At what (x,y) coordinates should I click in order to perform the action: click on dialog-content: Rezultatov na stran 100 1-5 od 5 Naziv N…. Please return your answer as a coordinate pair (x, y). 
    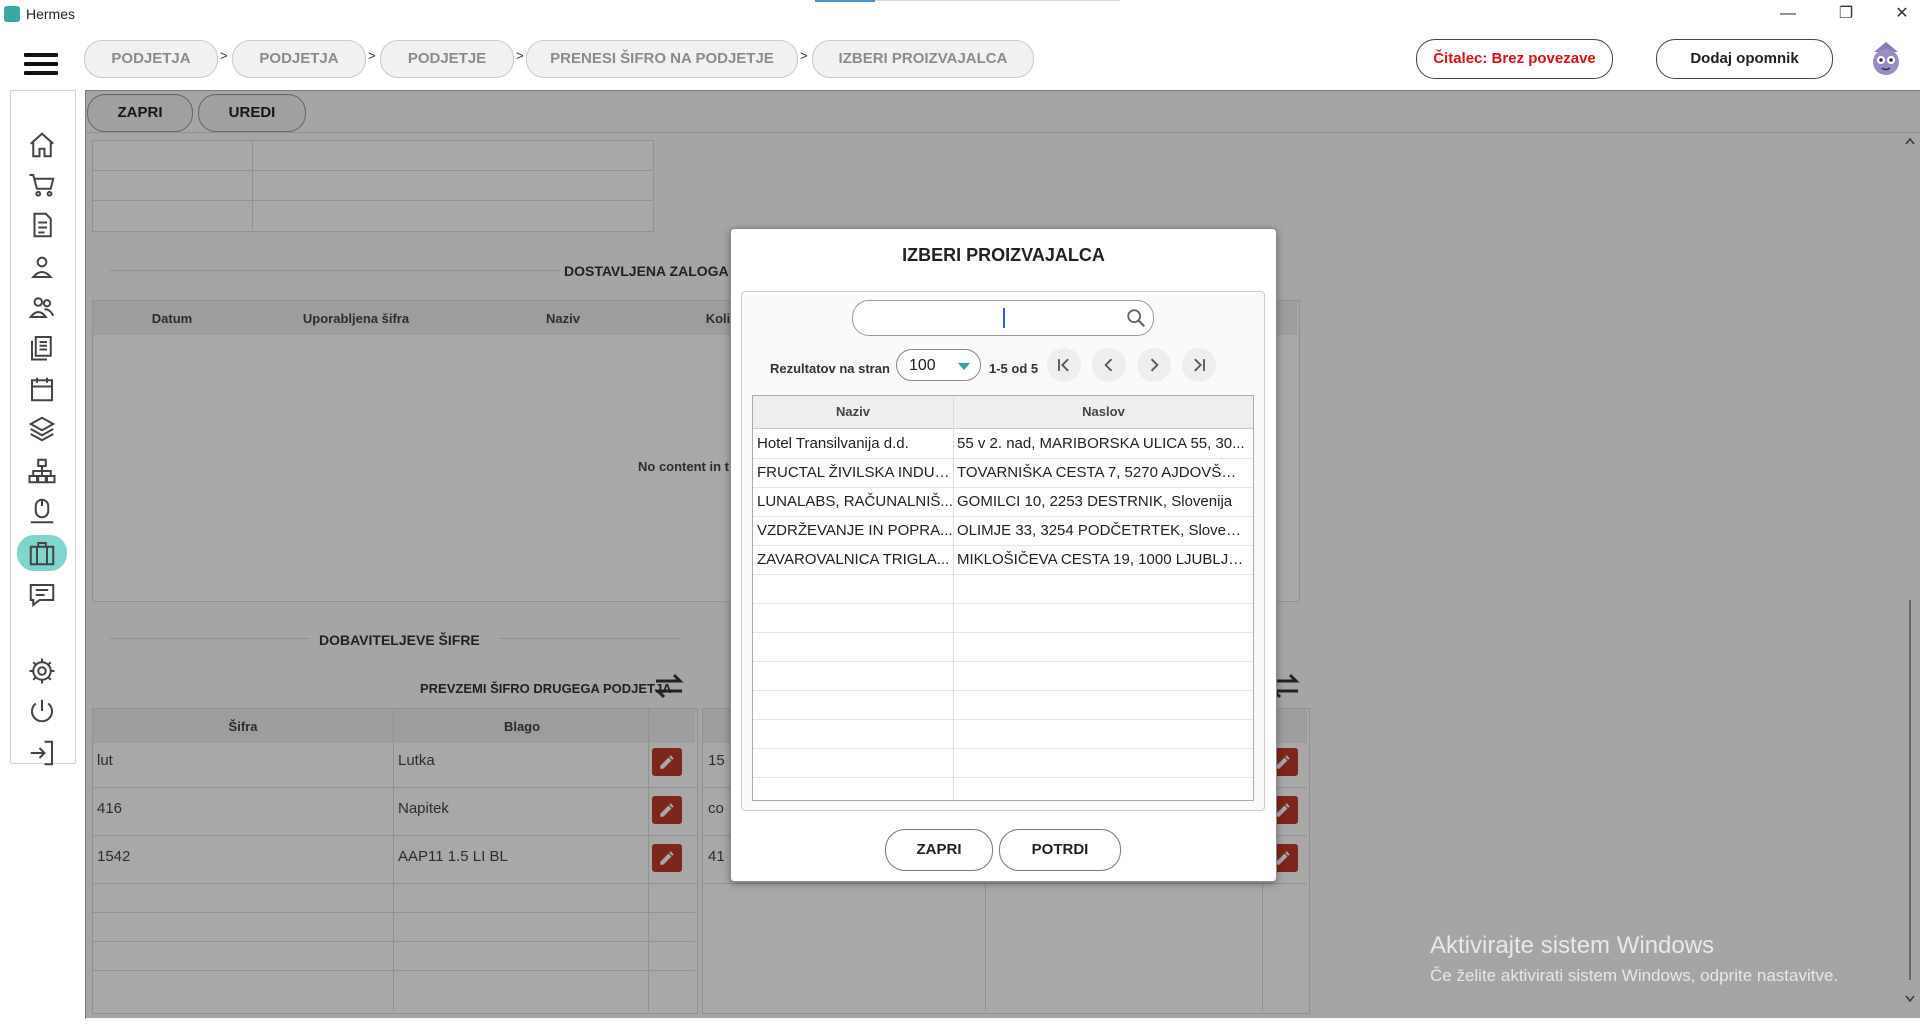
    Looking at the image, I should click on (1003, 551).